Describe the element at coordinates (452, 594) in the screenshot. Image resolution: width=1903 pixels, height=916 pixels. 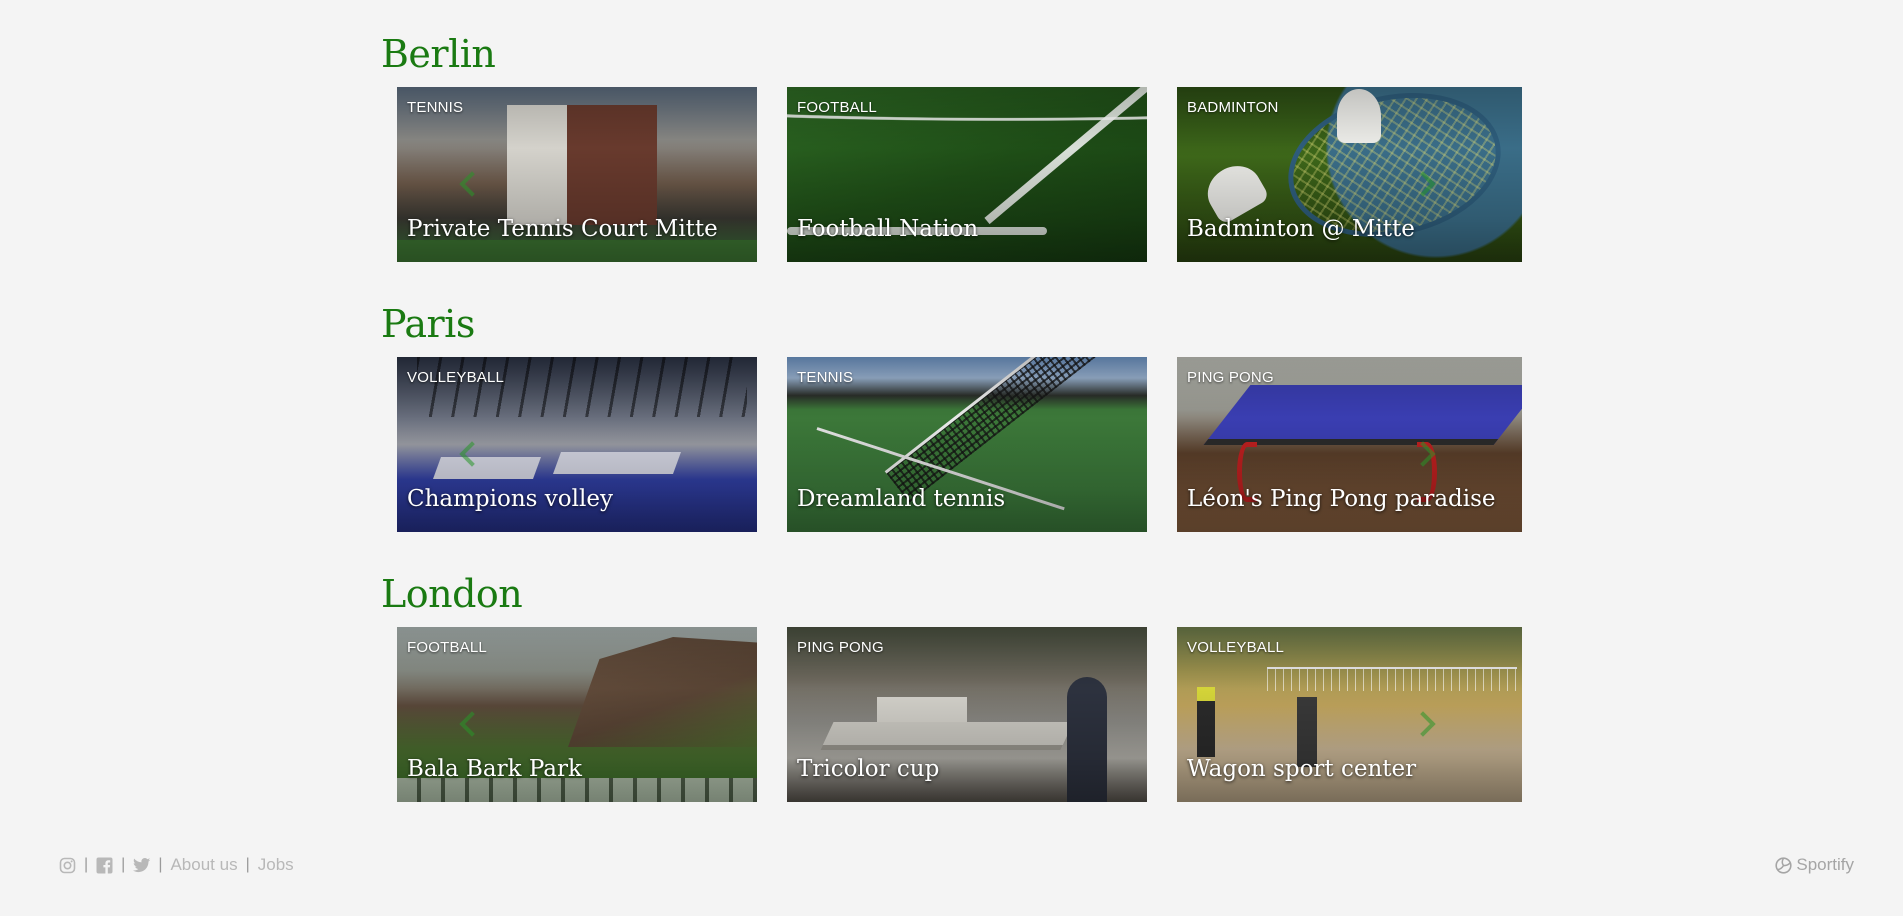
I see `city-title: London` at that location.